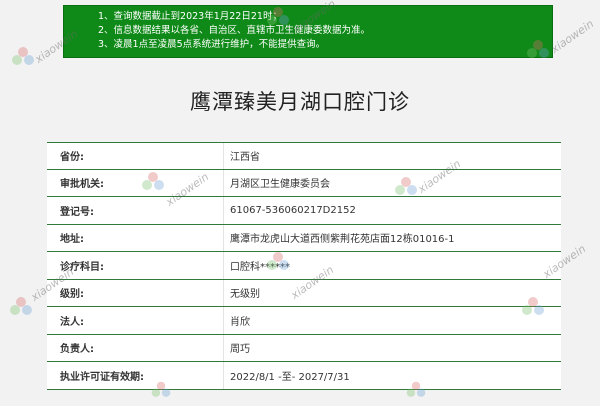 The height and width of the screenshot is (406, 600). Describe the element at coordinates (260, 267) in the screenshot. I see `row-value: 口腔科******` at that location.